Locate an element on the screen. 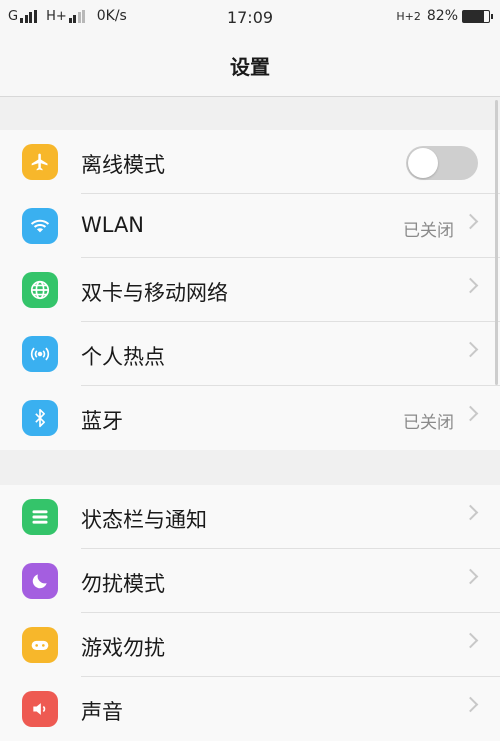 This screenshot has height=741, width=500. row-status-bar-notifications: 状态栏与通知 is located at coordinates (250, 517).